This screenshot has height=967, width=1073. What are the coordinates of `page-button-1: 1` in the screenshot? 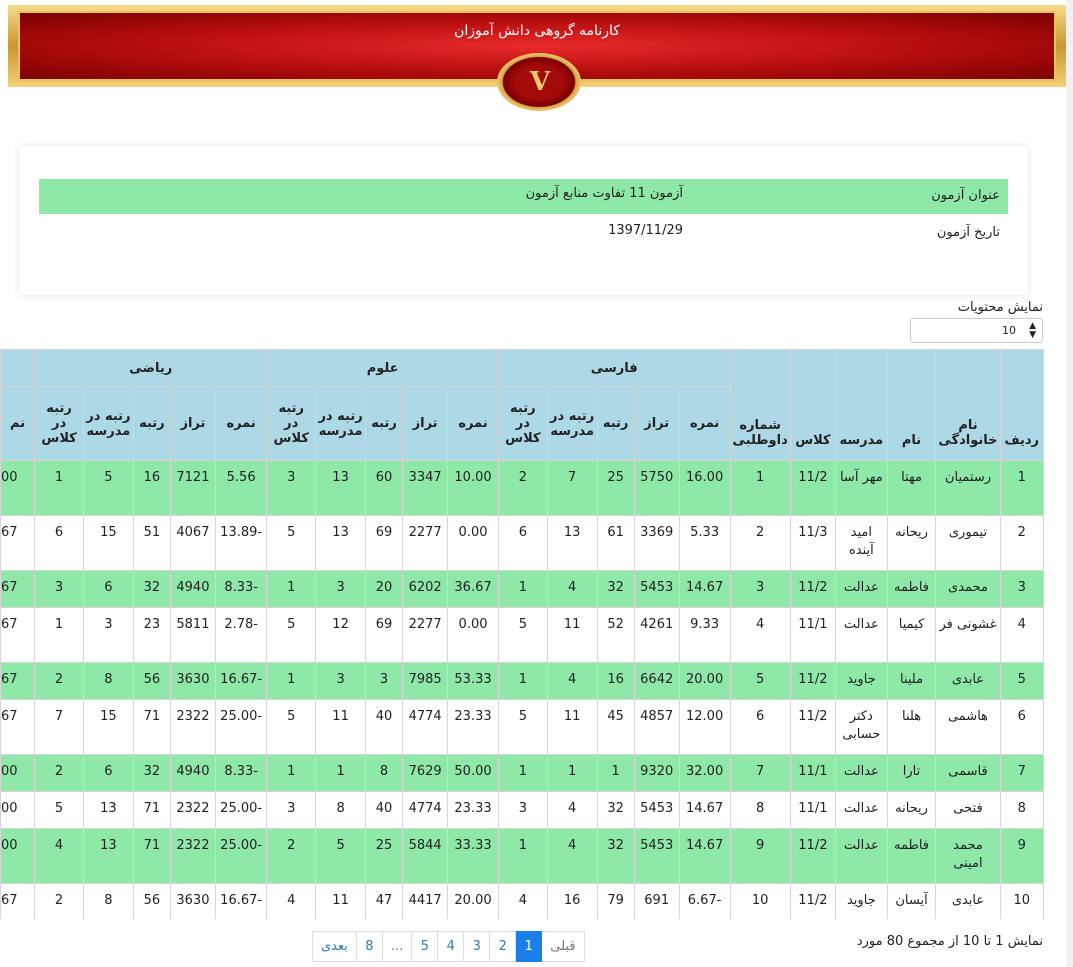 It's located at (529, 946).